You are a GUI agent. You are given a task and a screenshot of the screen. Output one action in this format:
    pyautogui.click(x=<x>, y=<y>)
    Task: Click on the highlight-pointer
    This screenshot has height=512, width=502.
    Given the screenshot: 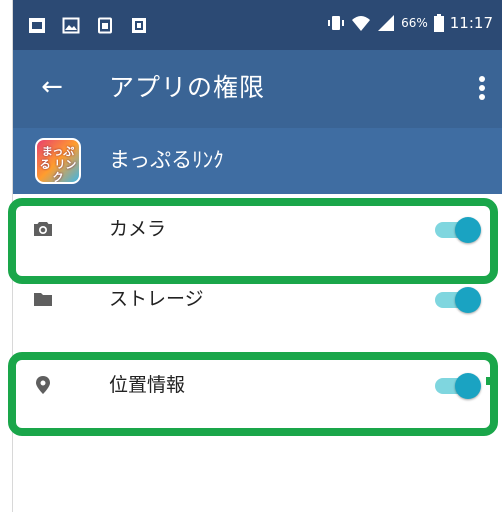 What is the action you would take?
    pyautogui.click(x=492, y=381)
    